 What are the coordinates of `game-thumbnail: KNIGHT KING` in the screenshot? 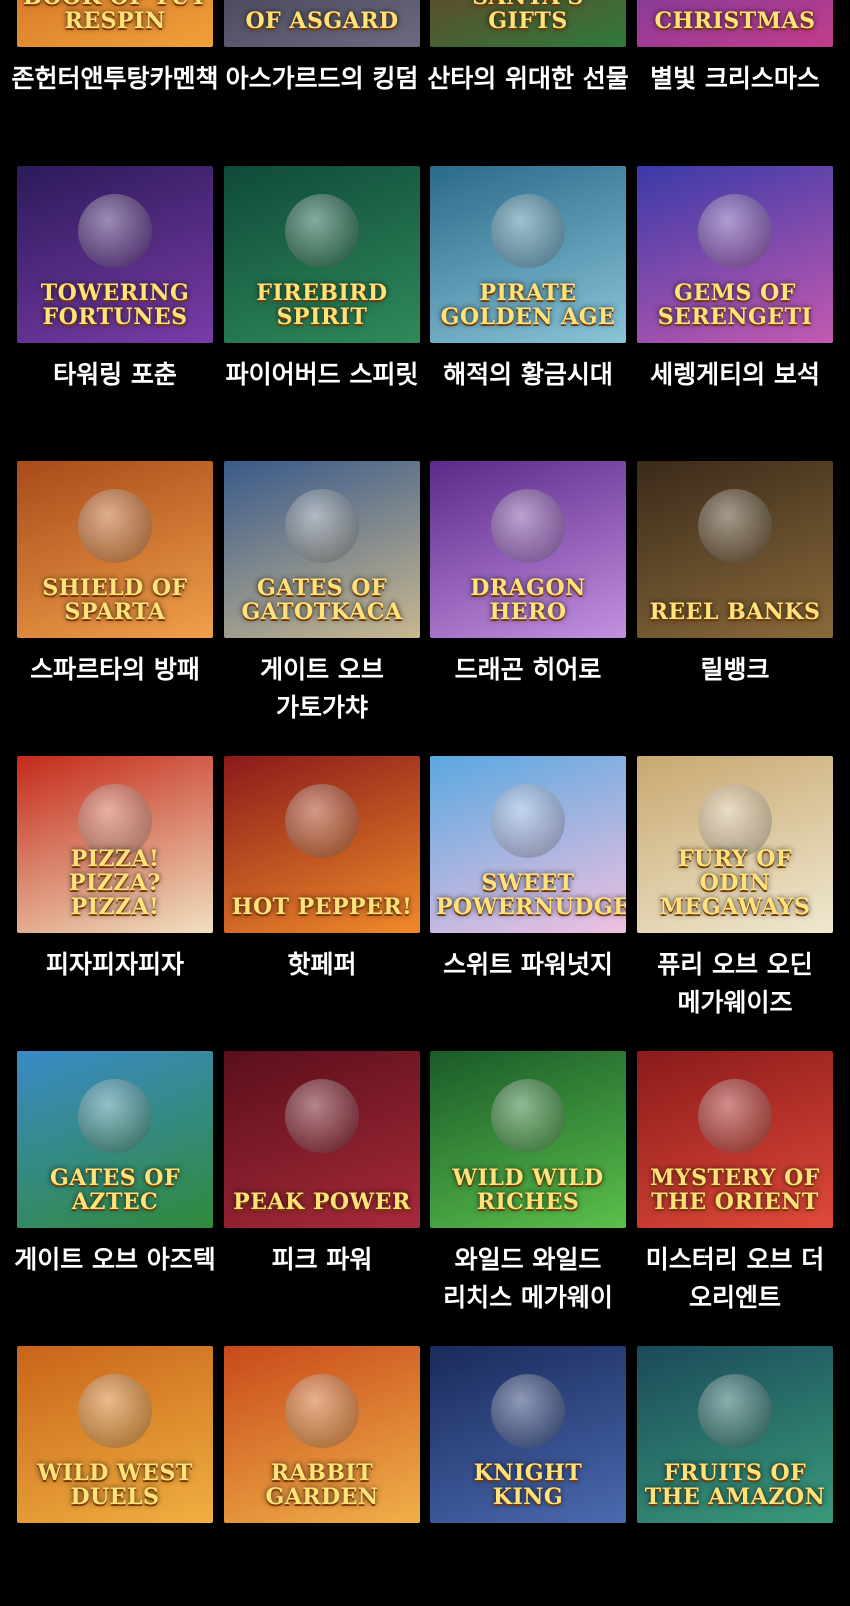 It's located at (528, 1434).